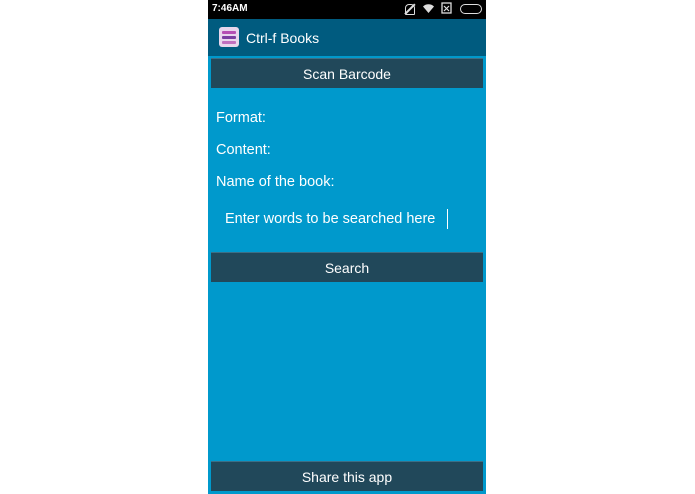 The image size is (695, 494). I want to click on content-label: Content:, so click(243, 150).